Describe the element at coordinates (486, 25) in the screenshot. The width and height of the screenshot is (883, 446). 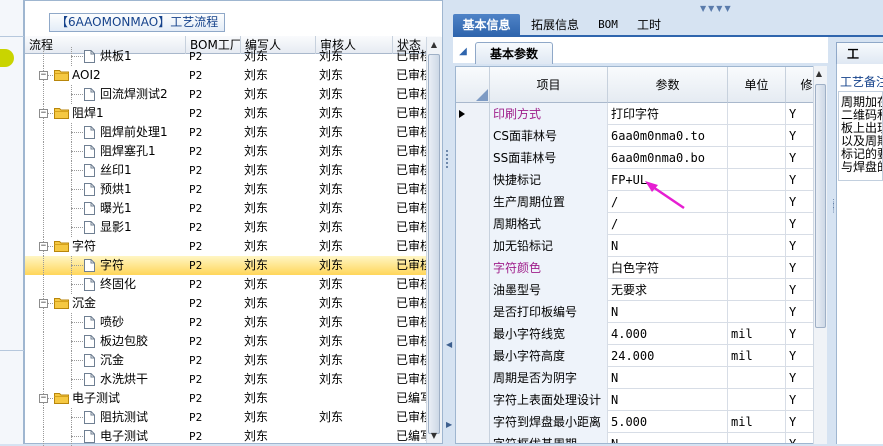
I see `tab-basic-info: 基本信息` at that location.